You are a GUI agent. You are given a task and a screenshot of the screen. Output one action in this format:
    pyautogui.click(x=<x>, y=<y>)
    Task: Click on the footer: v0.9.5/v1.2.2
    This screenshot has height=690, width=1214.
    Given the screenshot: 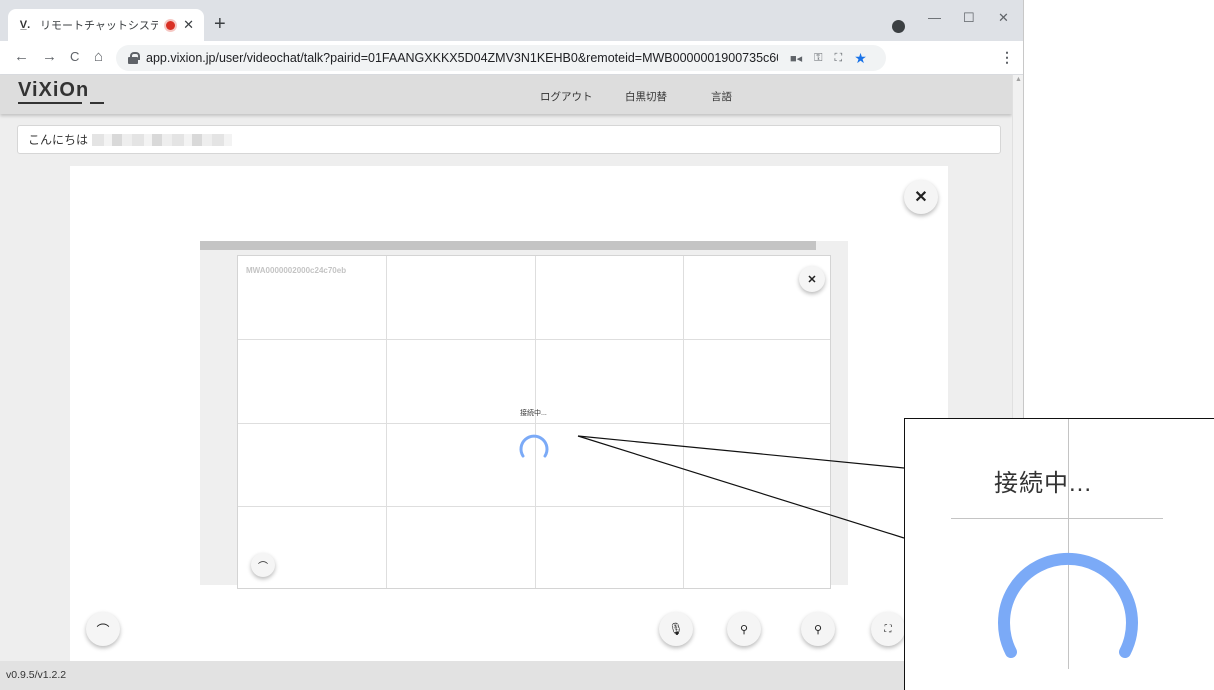 What is the action you would take?
    pyautogui.click(x=506, y=675)
    